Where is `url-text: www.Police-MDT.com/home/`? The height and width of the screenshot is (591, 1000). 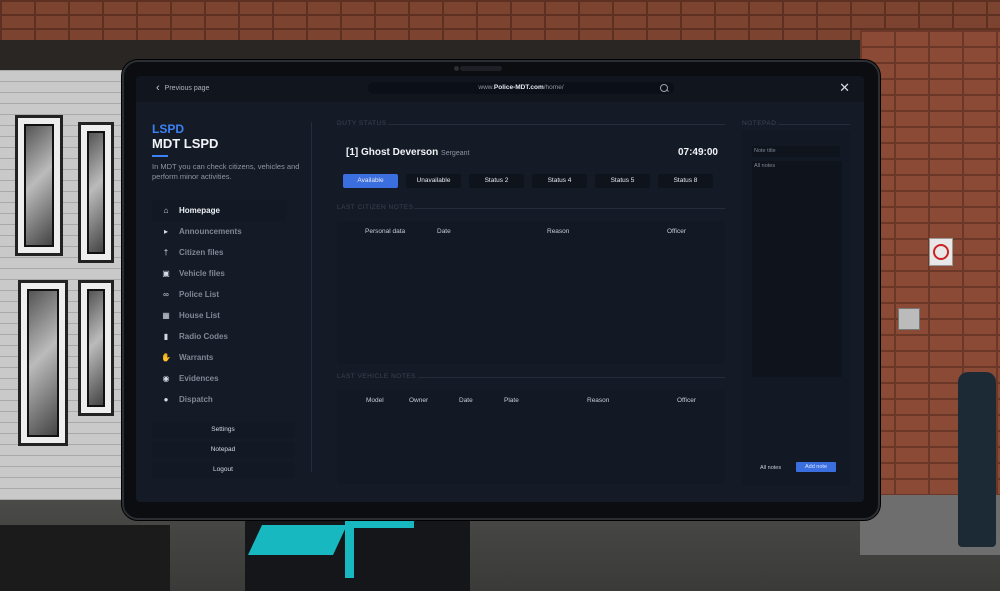 url-text: www.Police-MDT.com/home/ is located at coordinates (521, 87).